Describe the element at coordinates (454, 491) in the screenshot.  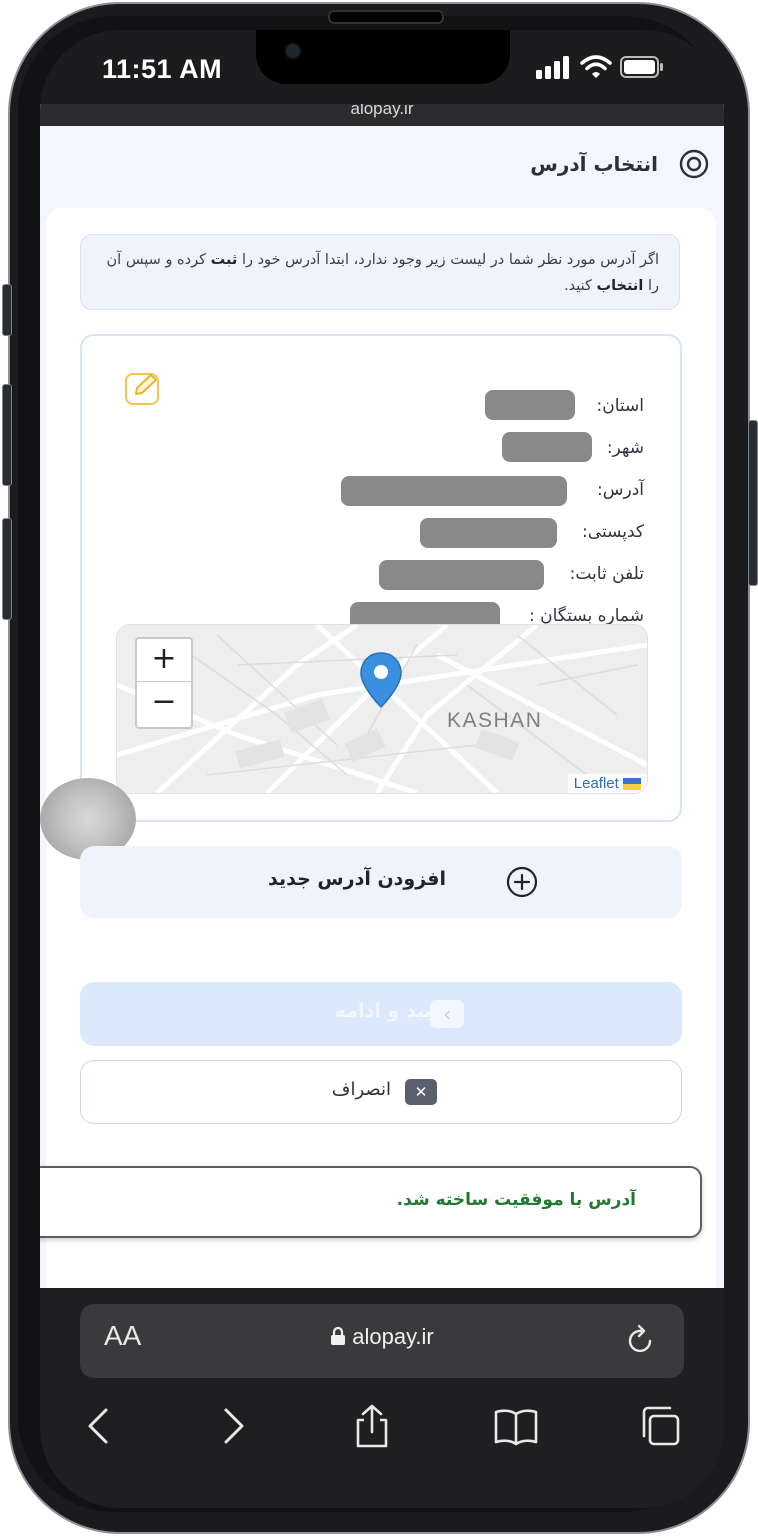
I see `address-value-redacted` at that location.